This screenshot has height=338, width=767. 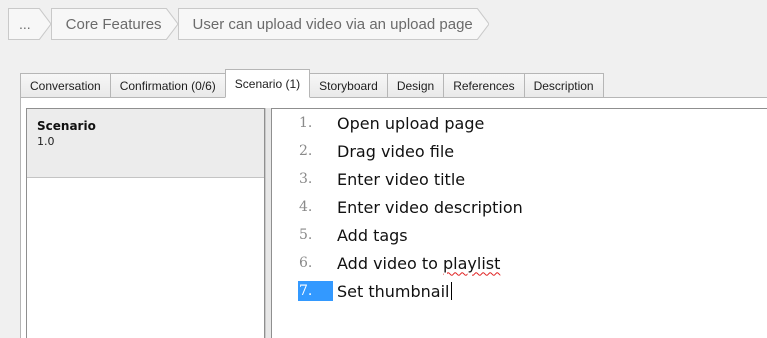 What do you see at coordinates (411, 123) in the screenshot?
I see `step-text: Open upload page` at bounding box center [411, 123].